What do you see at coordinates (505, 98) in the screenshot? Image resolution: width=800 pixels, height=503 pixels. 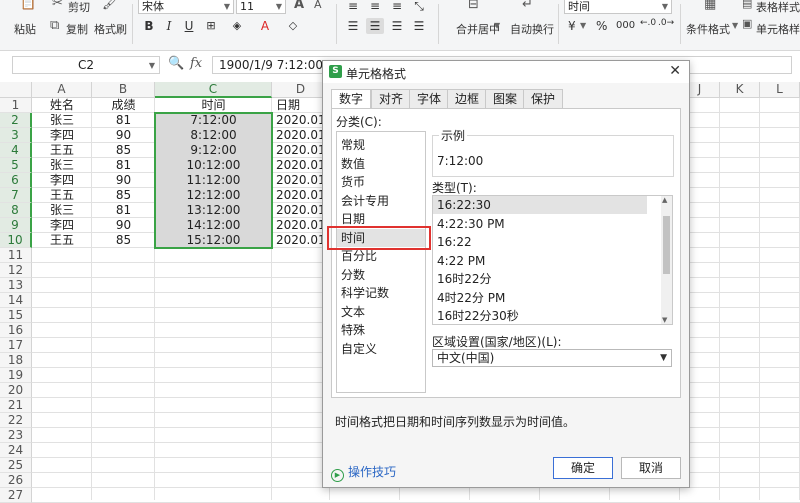 I see `tab-pattern: 图案` at bounding box center [505, 98].